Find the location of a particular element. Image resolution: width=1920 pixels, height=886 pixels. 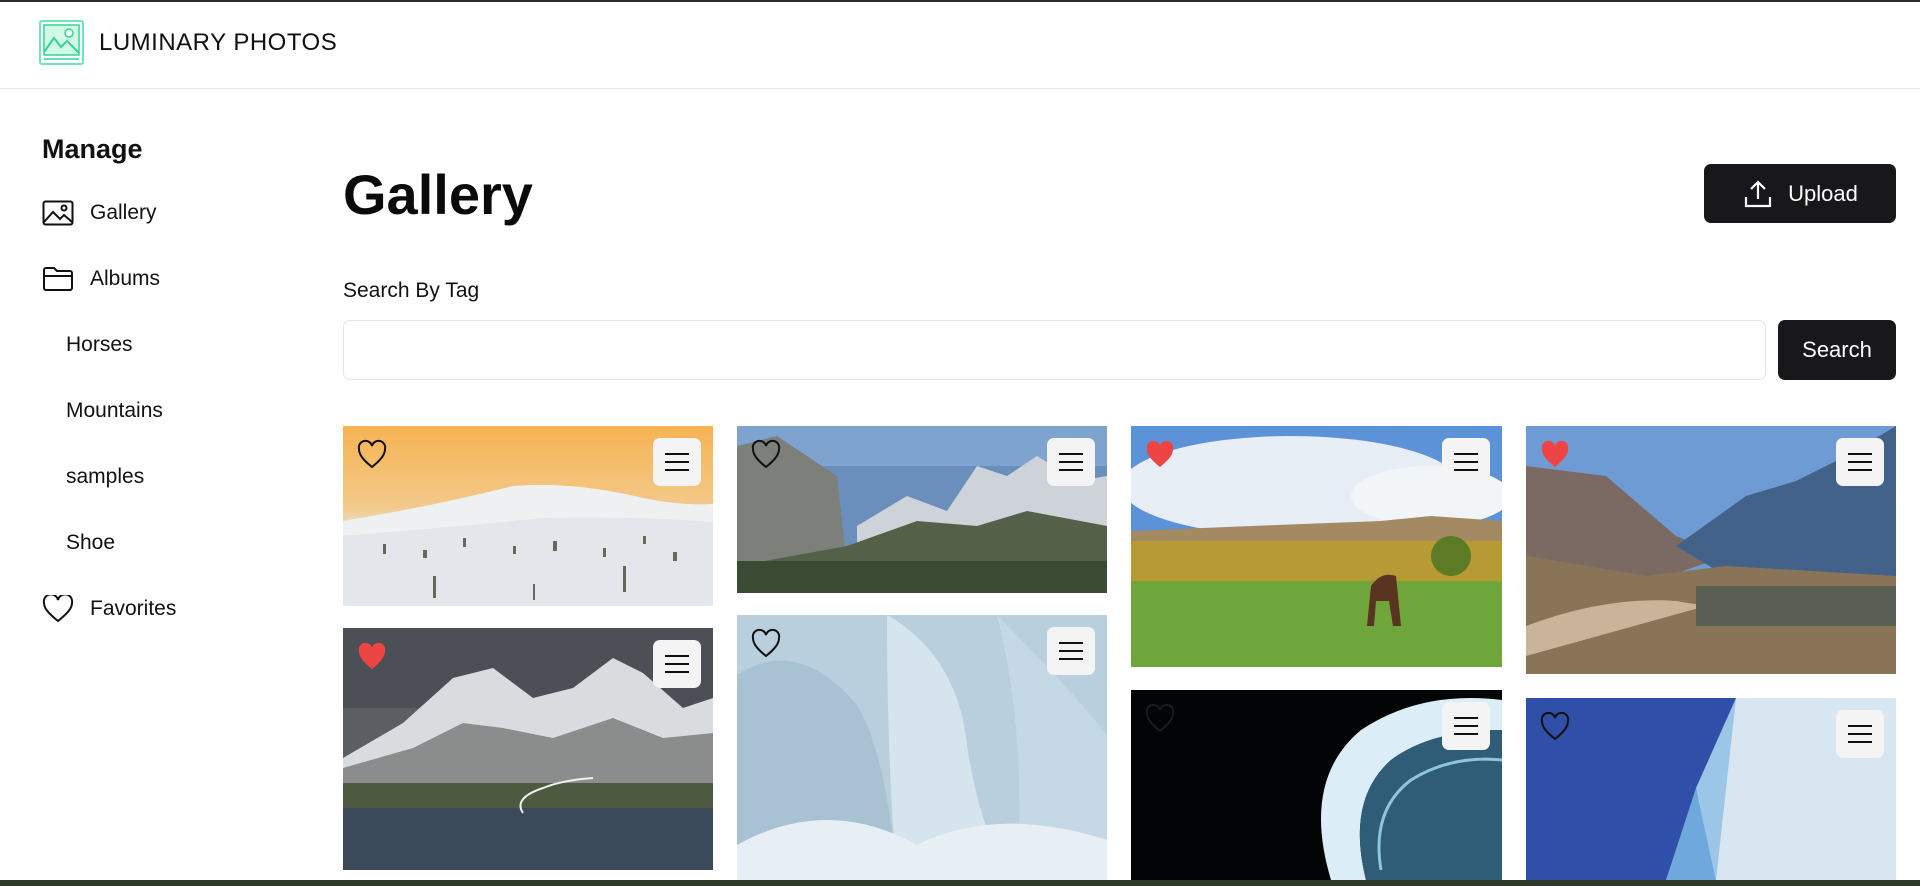

upload-button: Upload is located at coordinates (1800, 193).